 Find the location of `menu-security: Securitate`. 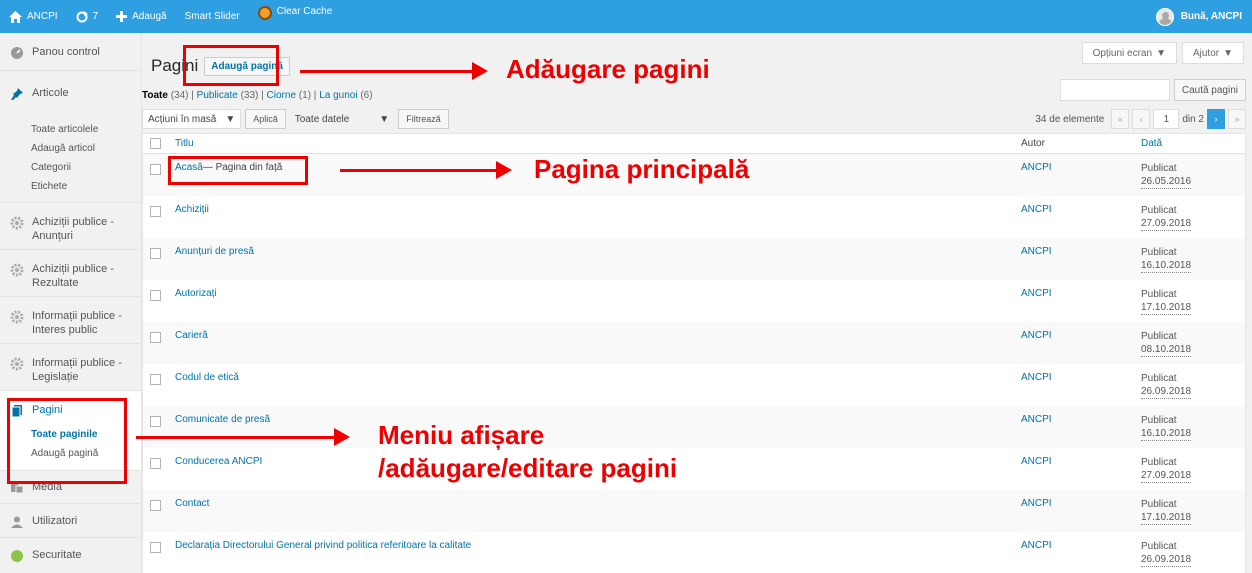

menu-security: Securitate is located at coordinates (70, 553).